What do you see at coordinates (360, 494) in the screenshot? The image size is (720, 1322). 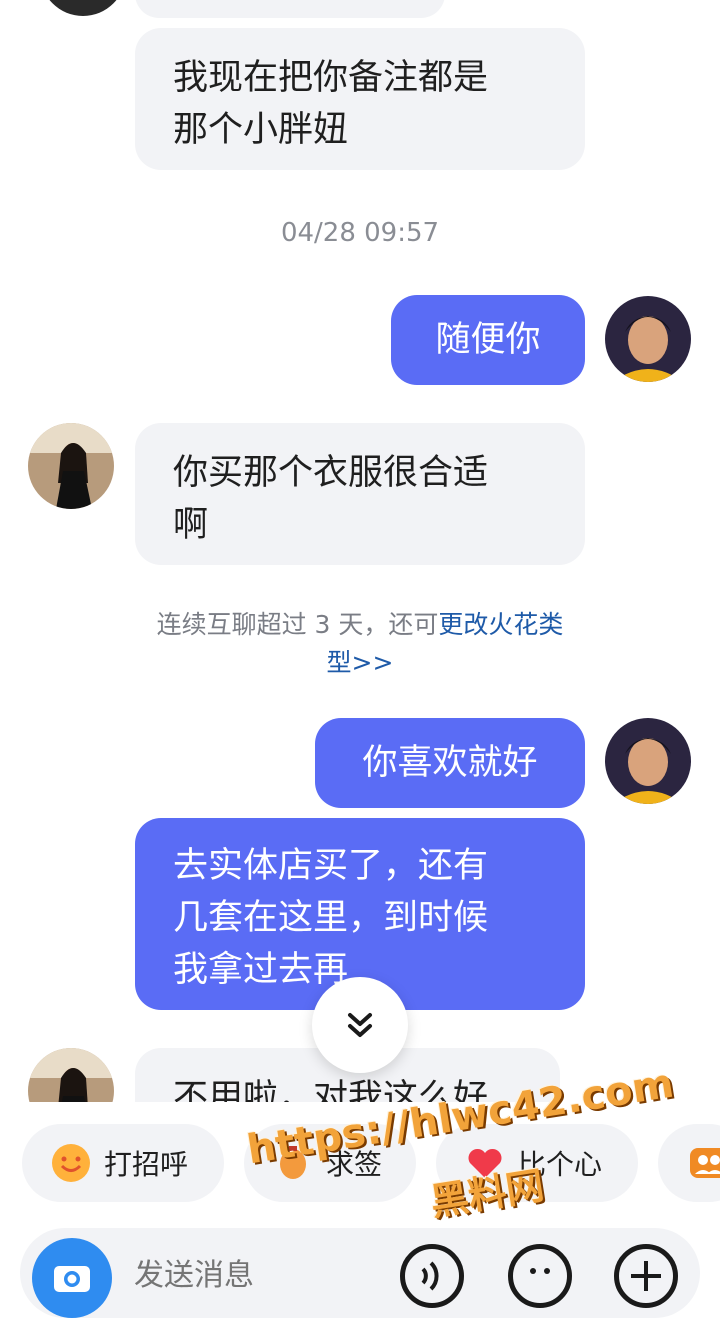 I see `incoming-message-bubble: 你买那个衣服很合适 啊` at bounding box center [360, 494].